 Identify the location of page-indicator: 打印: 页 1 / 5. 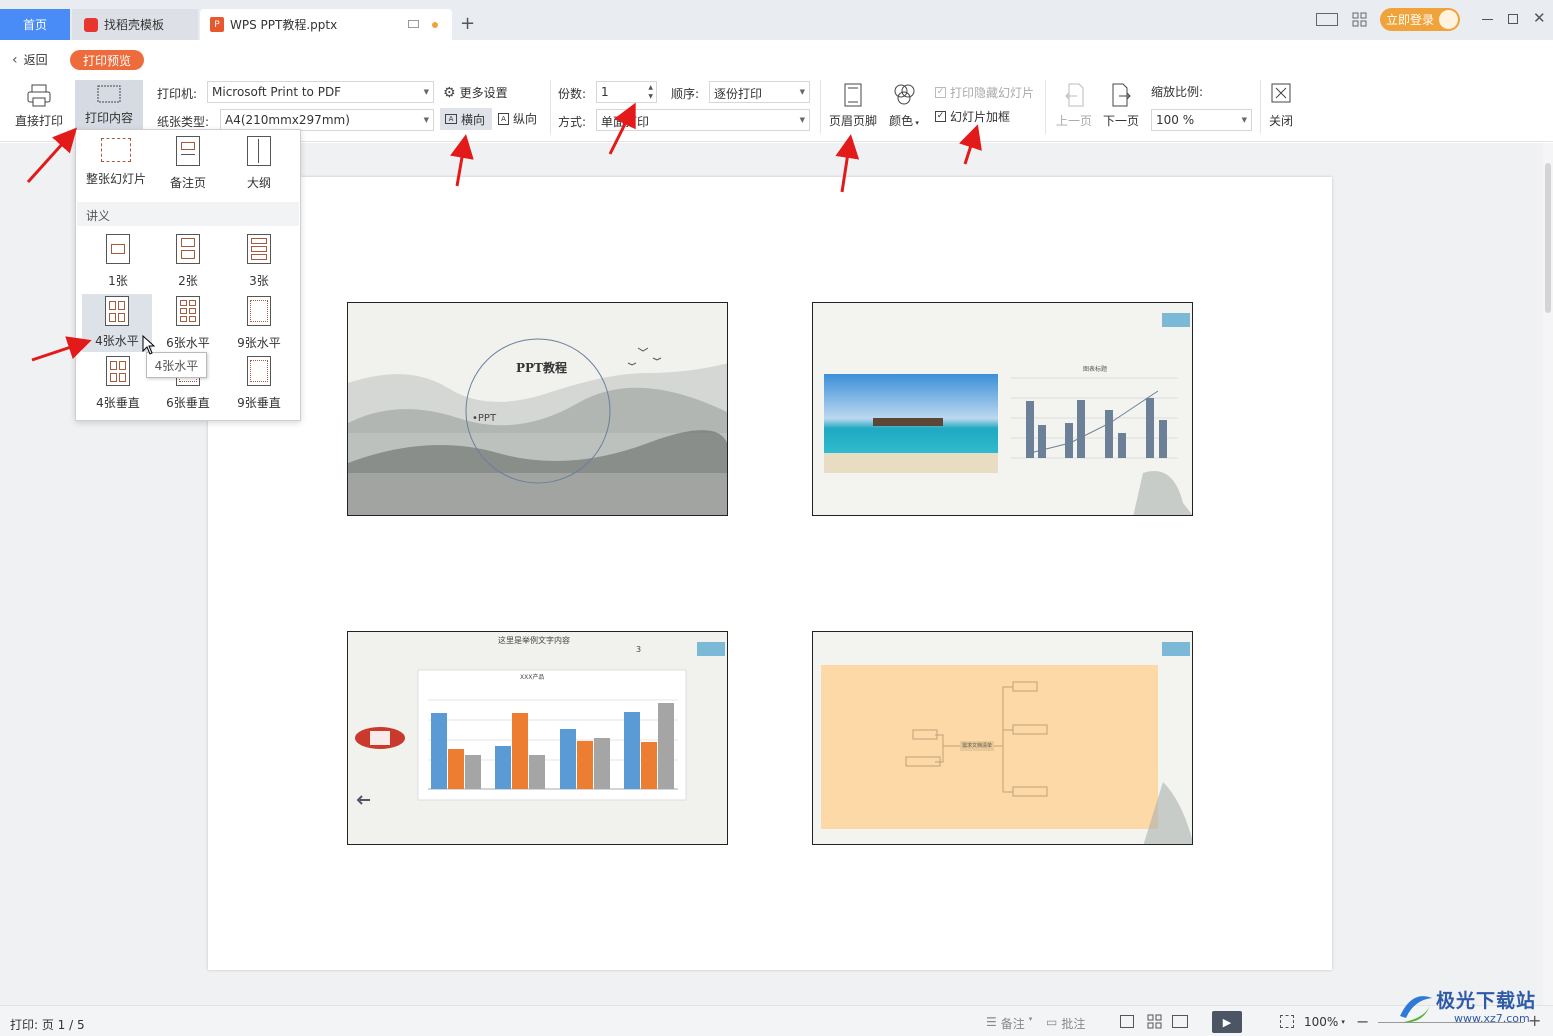
(47, 1025).